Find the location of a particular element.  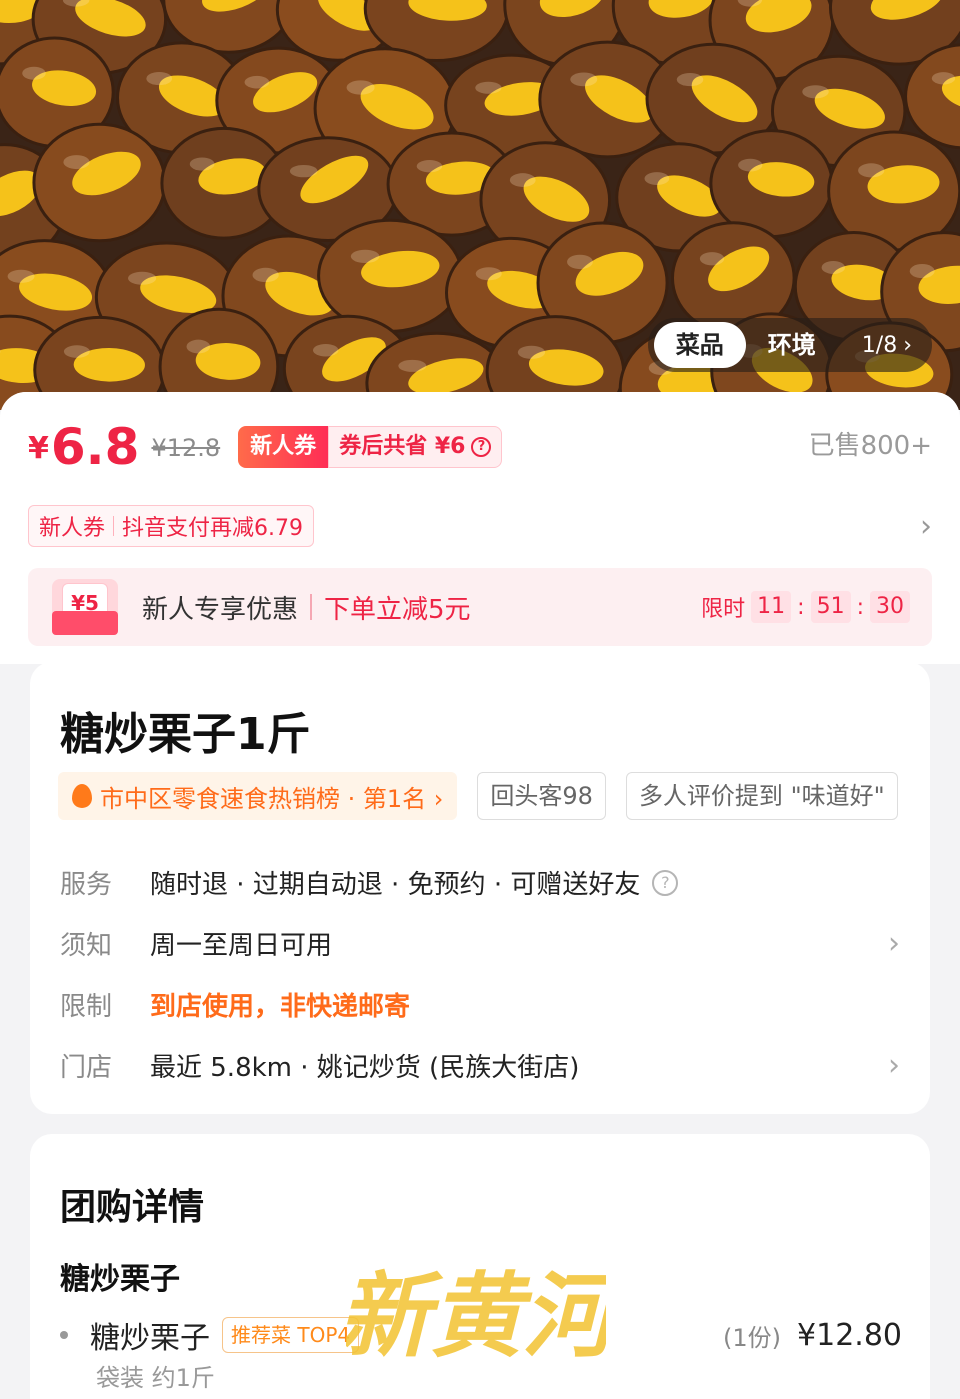

product-tags: 市中区零食速食热销榜 · 第1名 › 回头客98 多人评价提到 "味道好" is located at coordinates (494, 796).